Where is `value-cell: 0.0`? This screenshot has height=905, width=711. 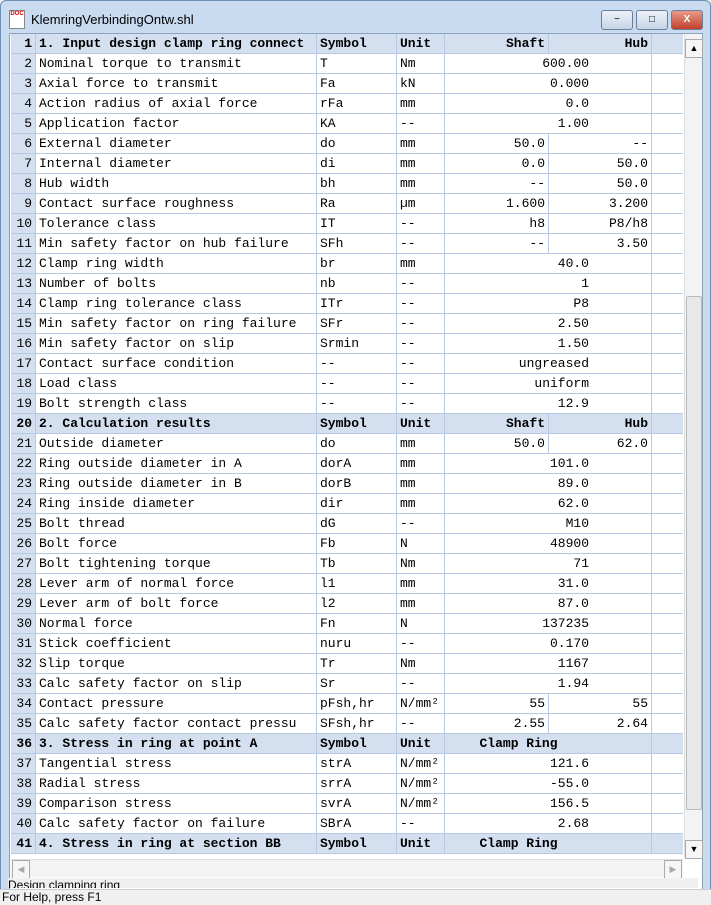 value-cell: 0.0 is located at coordinates (548, 103).